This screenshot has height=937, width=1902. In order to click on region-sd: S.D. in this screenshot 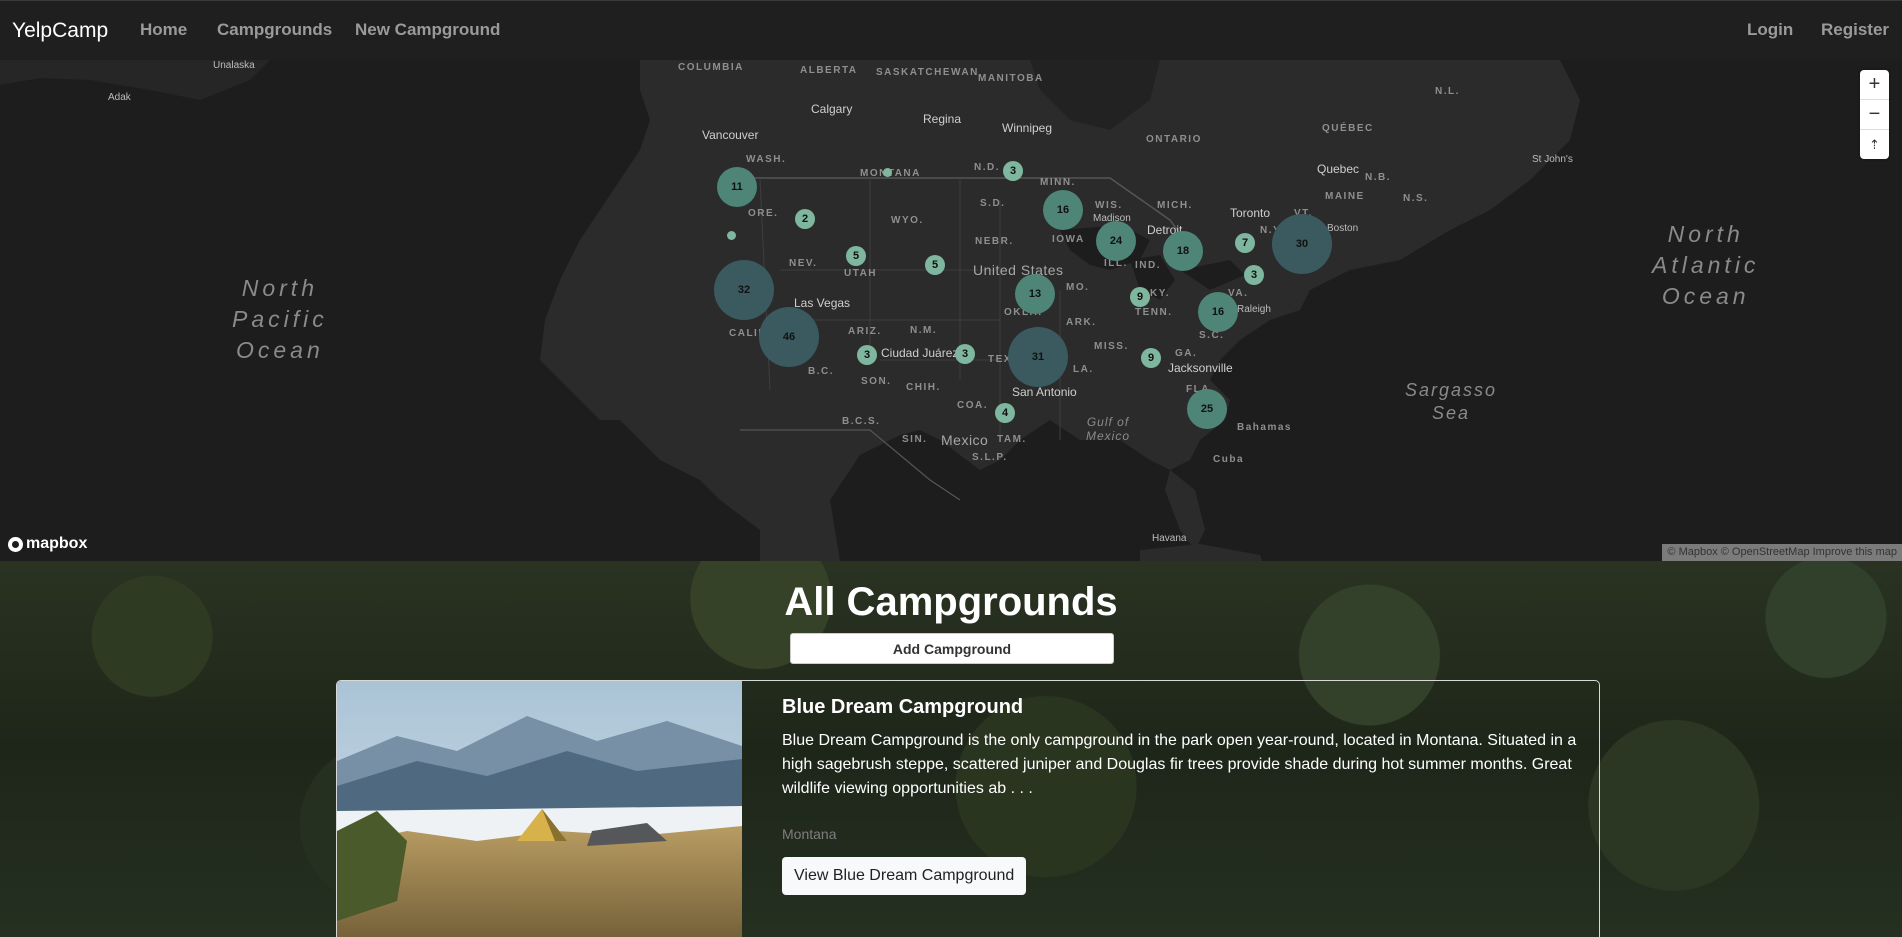, I will do `click(993, 203)`.